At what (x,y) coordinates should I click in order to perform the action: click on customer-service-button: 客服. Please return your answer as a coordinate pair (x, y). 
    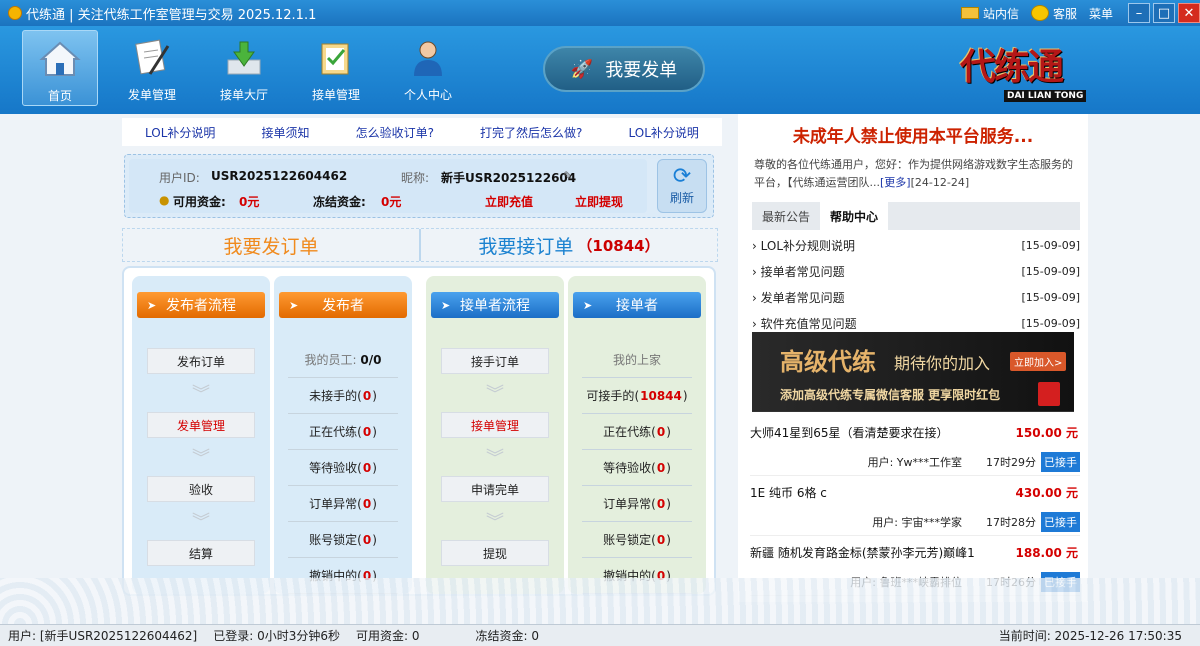
    Looking at the image, I should click on (1053, 13).